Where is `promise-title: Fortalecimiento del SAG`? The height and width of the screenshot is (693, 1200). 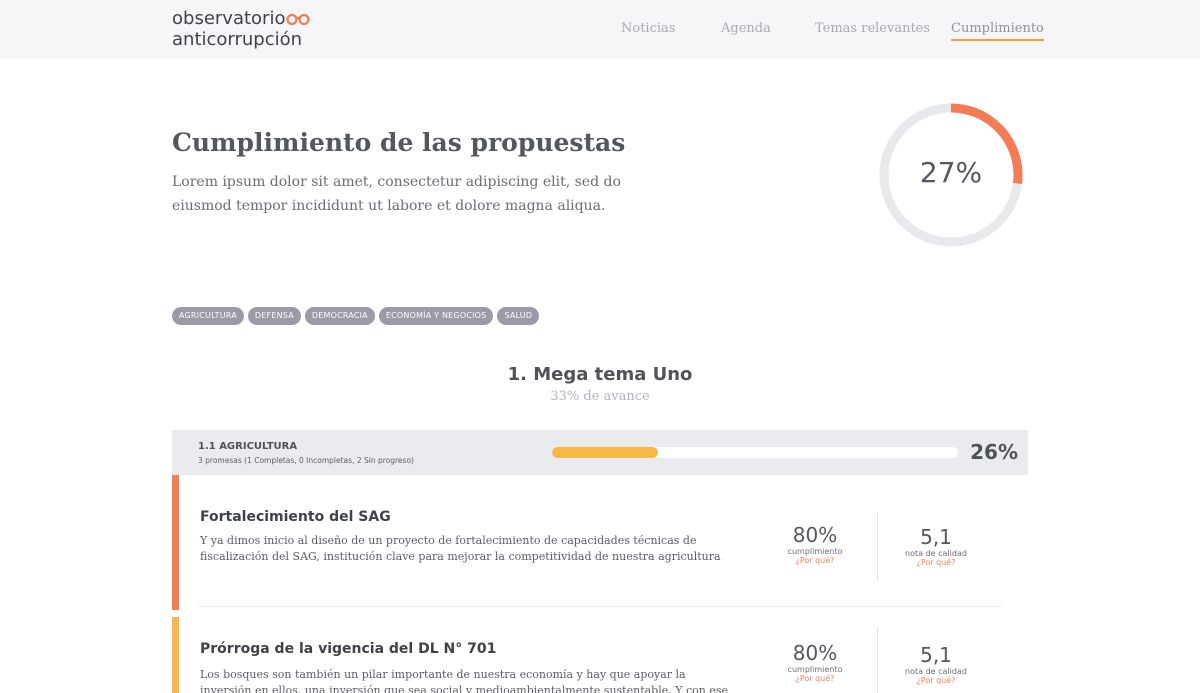
promise-title: Fortalecimiento del SAG is located at coordinates (295, 517).